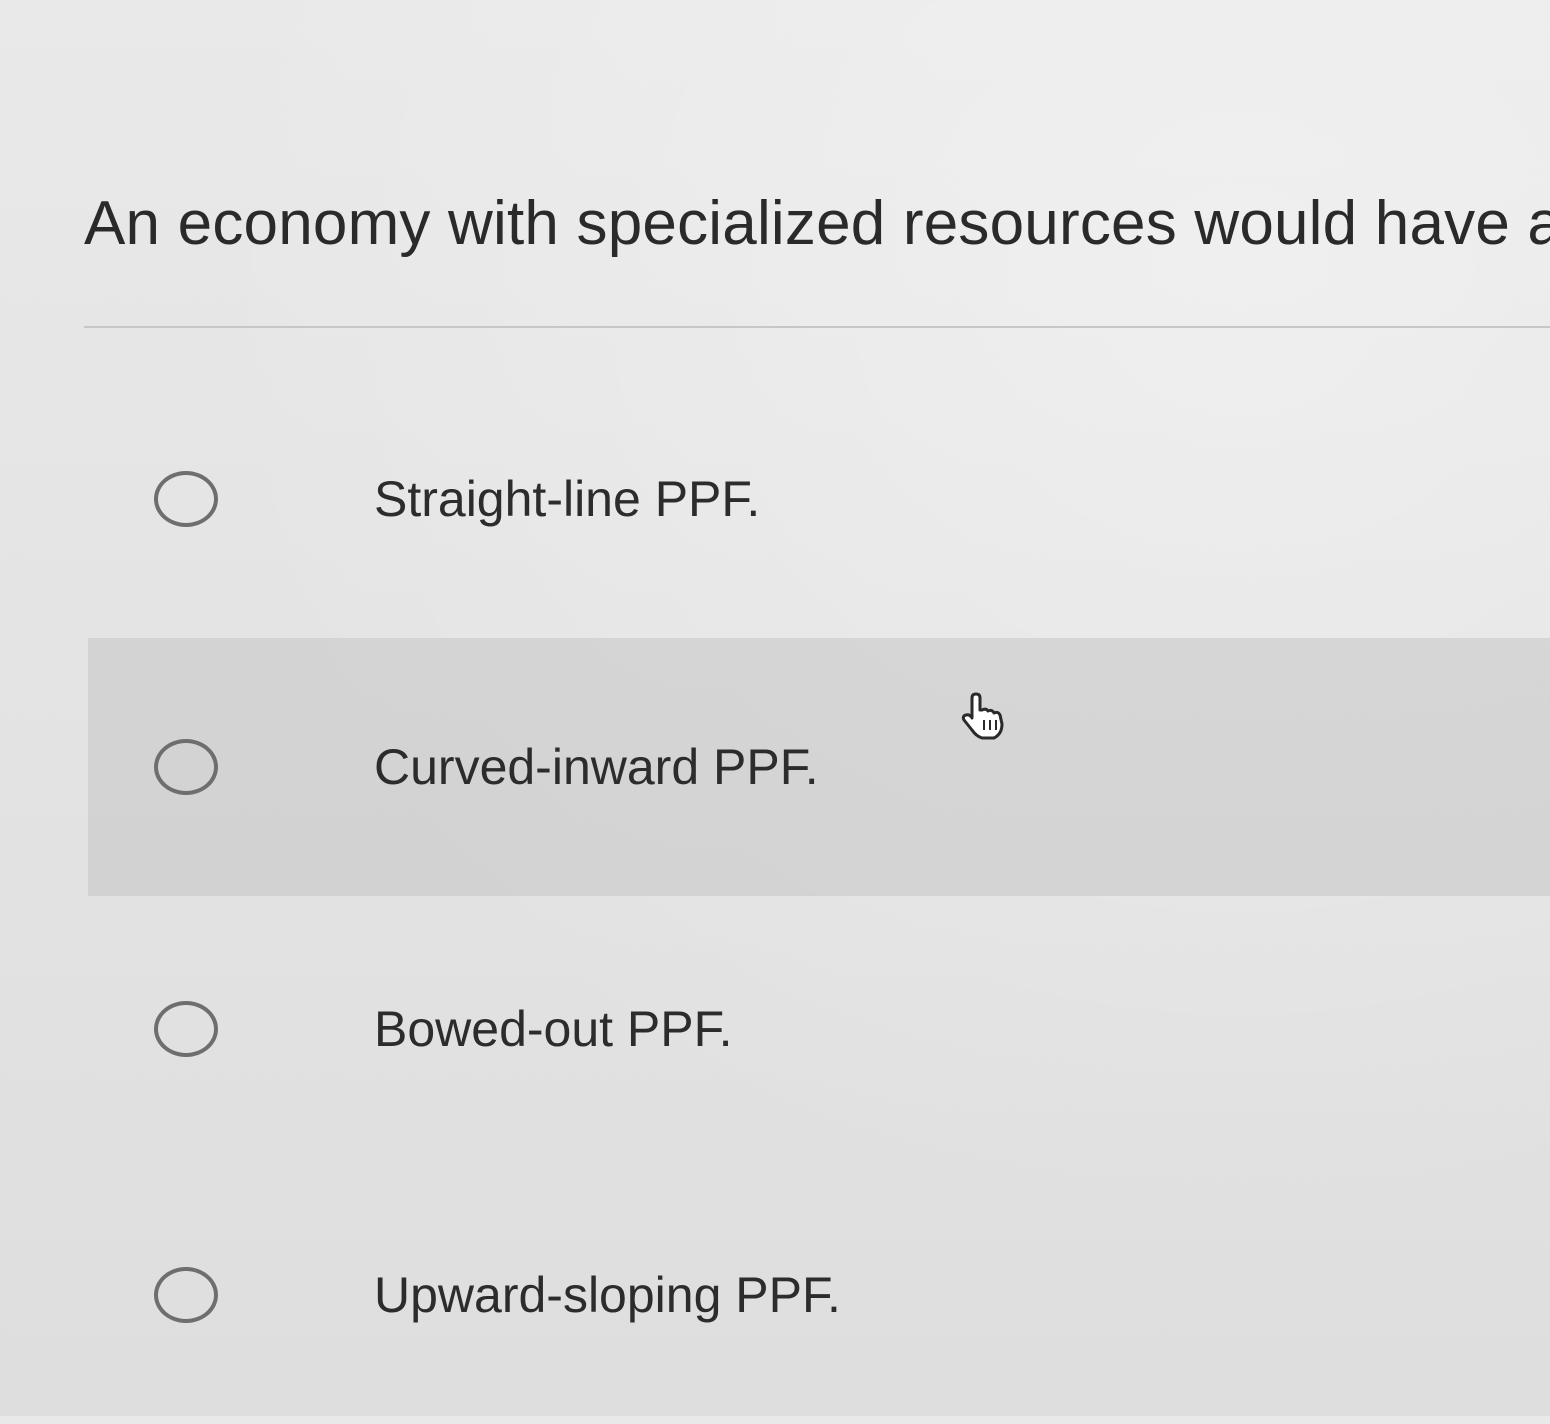 This screenshot has width=1550, height=1424. What do you see at coordinates (607, 1295) in the screenshot?
I see `option-label: Upward-sloping PPF.` at bounding box center [607, 1295].